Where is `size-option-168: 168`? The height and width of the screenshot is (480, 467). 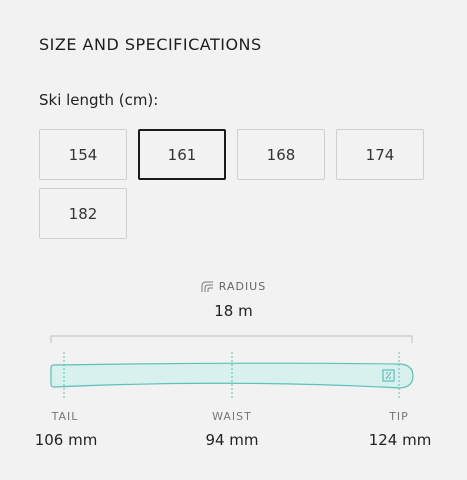
size-option-168: 168 is located at coordinates (281, 154).